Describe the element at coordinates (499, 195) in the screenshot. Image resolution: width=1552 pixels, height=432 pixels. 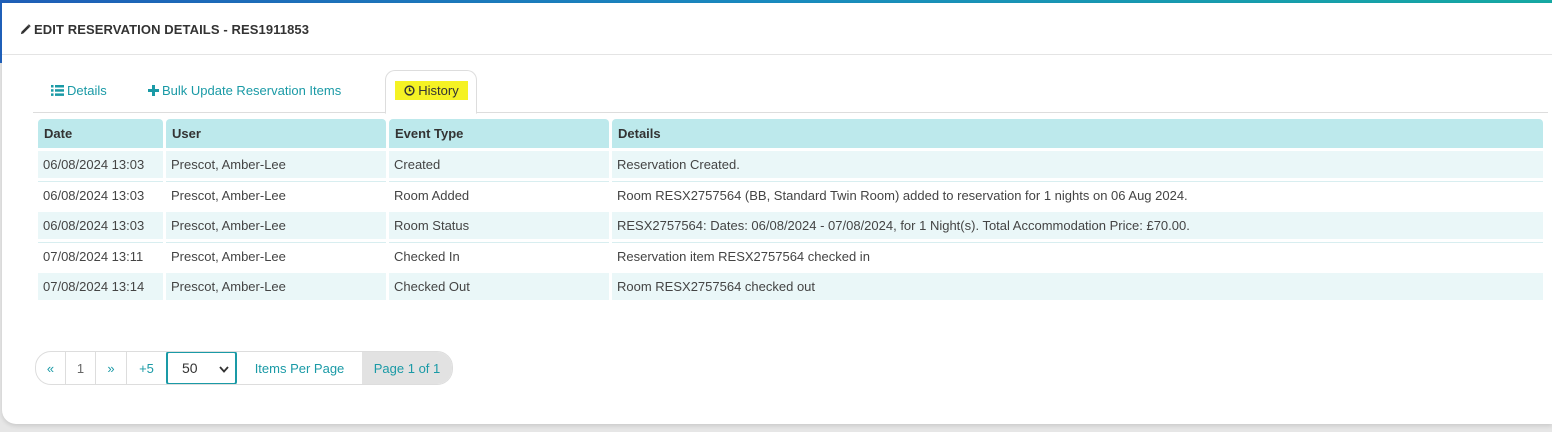
I see `cell-event-type: Room Added` at that location.